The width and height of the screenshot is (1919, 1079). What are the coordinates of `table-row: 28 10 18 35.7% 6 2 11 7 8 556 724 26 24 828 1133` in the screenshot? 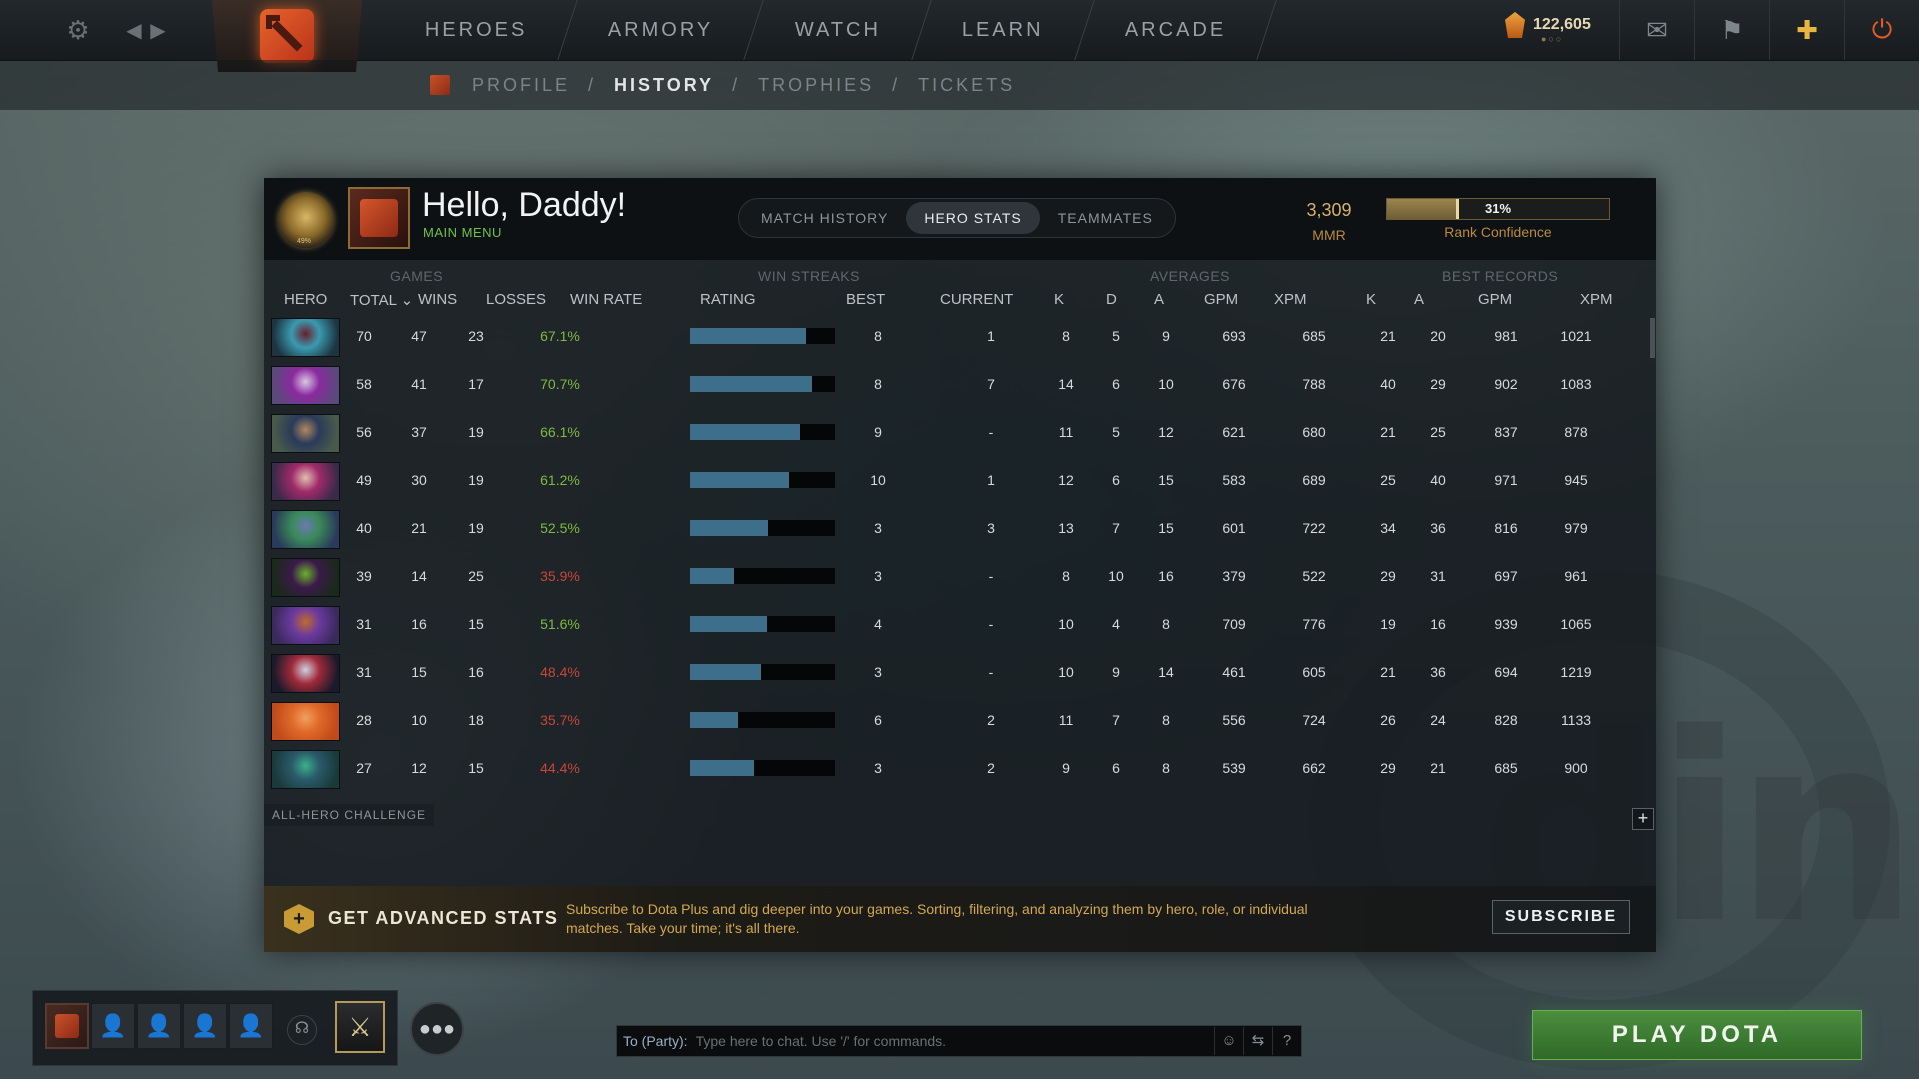 It's located at (960, 721).